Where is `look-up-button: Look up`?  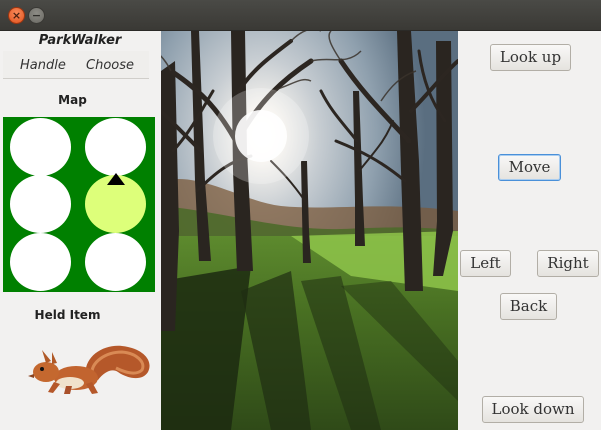
look-up-button: Look up is located at coordinates (530, 57).